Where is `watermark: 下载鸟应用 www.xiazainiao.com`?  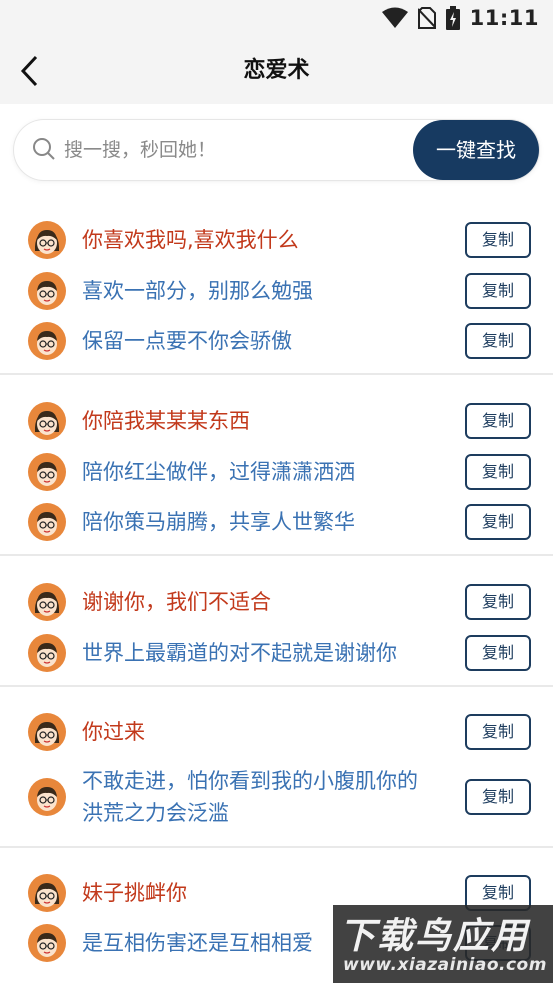 watermark: 下载鸟应用 www.xiazainiao.com is located at coordinates (443, 944).